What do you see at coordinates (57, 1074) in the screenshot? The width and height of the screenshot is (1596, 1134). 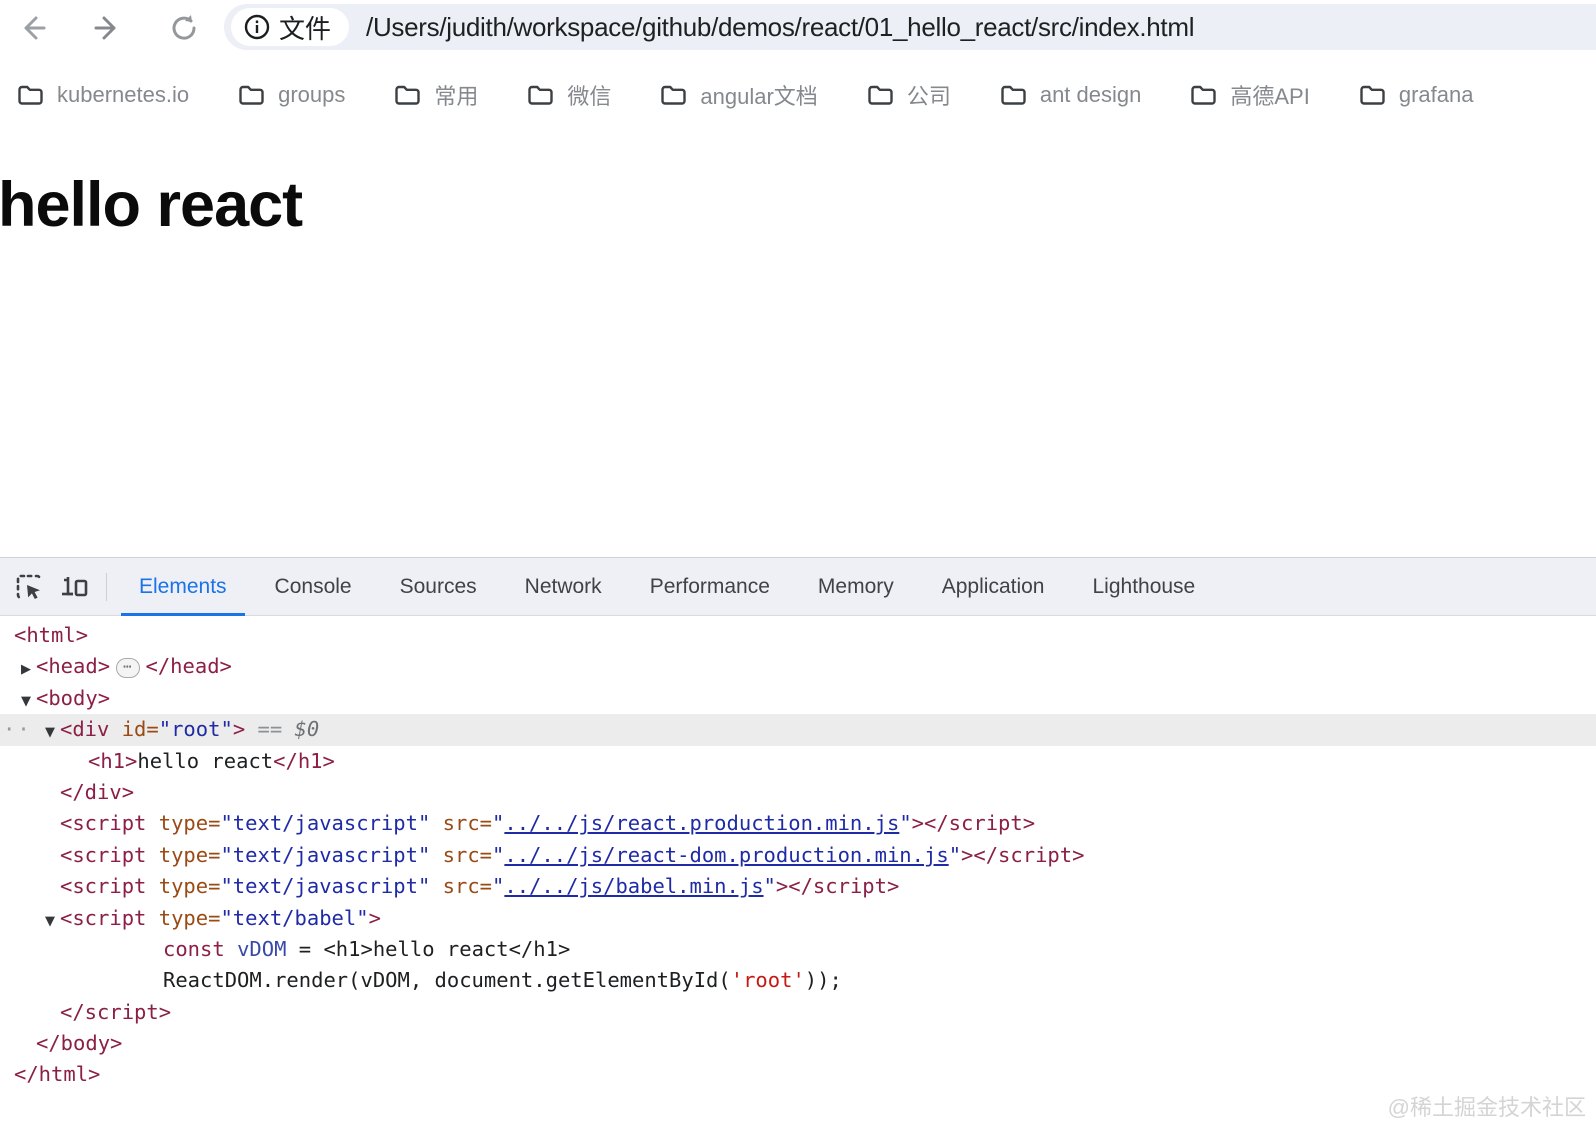 I see `code-token: </html>` at bounding box center [57, 1074].